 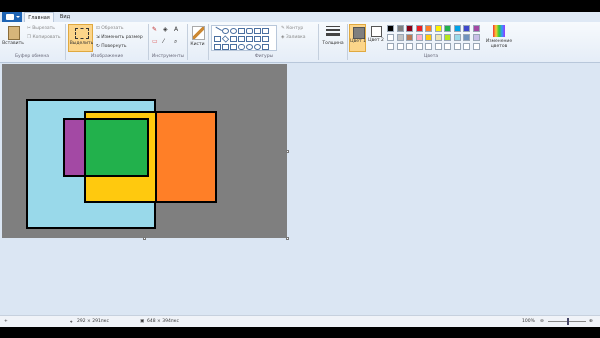 I want to click on fill-dropdown: ◈ Заливка, so click(x=293, y=37).